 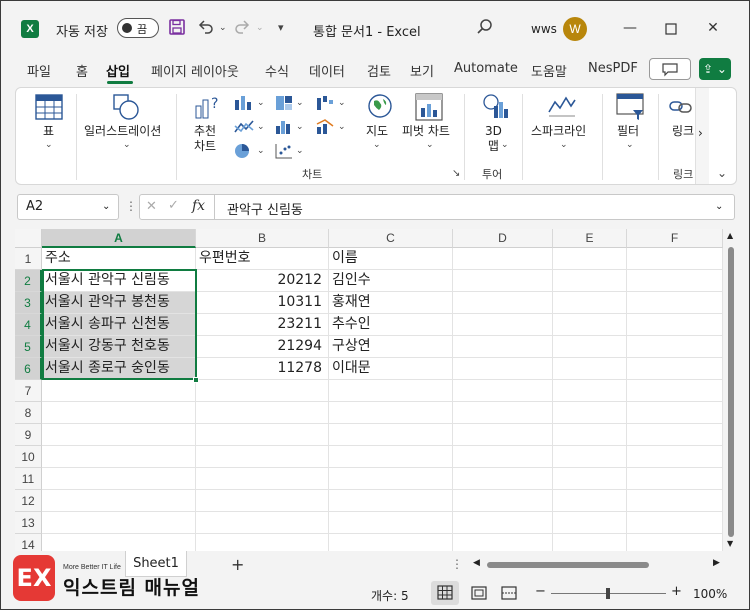 I want to click on scatter-chart-icon, so click(x=284, y=153).